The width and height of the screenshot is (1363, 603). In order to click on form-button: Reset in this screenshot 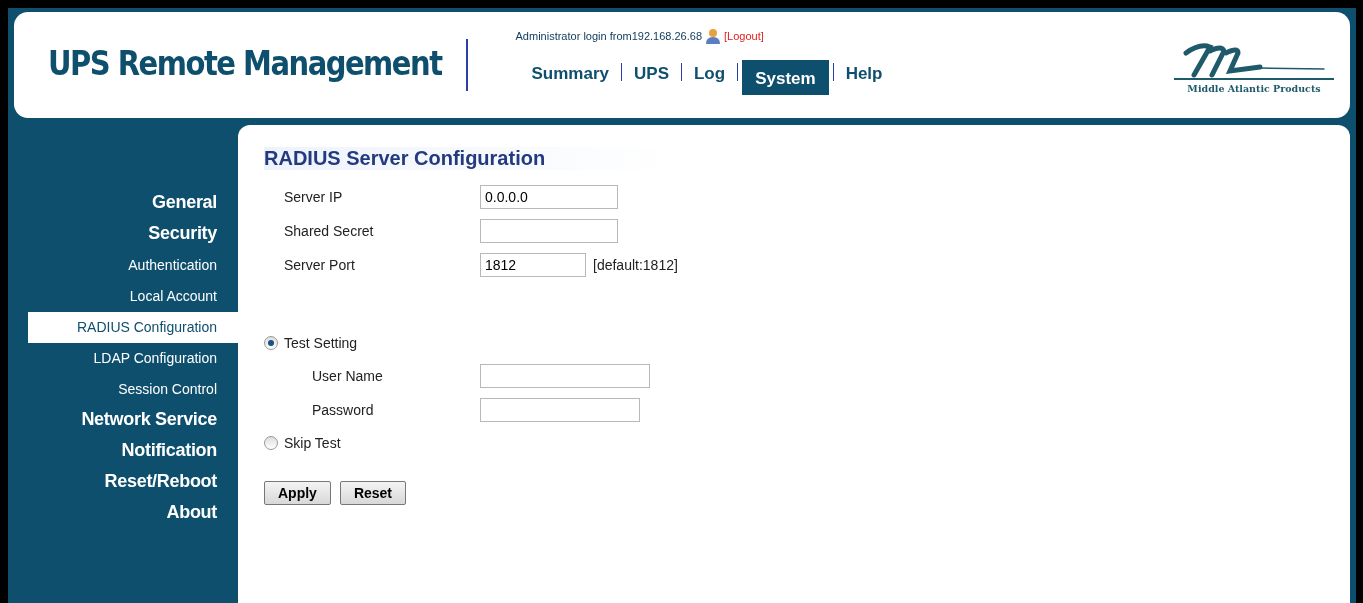, I will do `click(373, 493)`.